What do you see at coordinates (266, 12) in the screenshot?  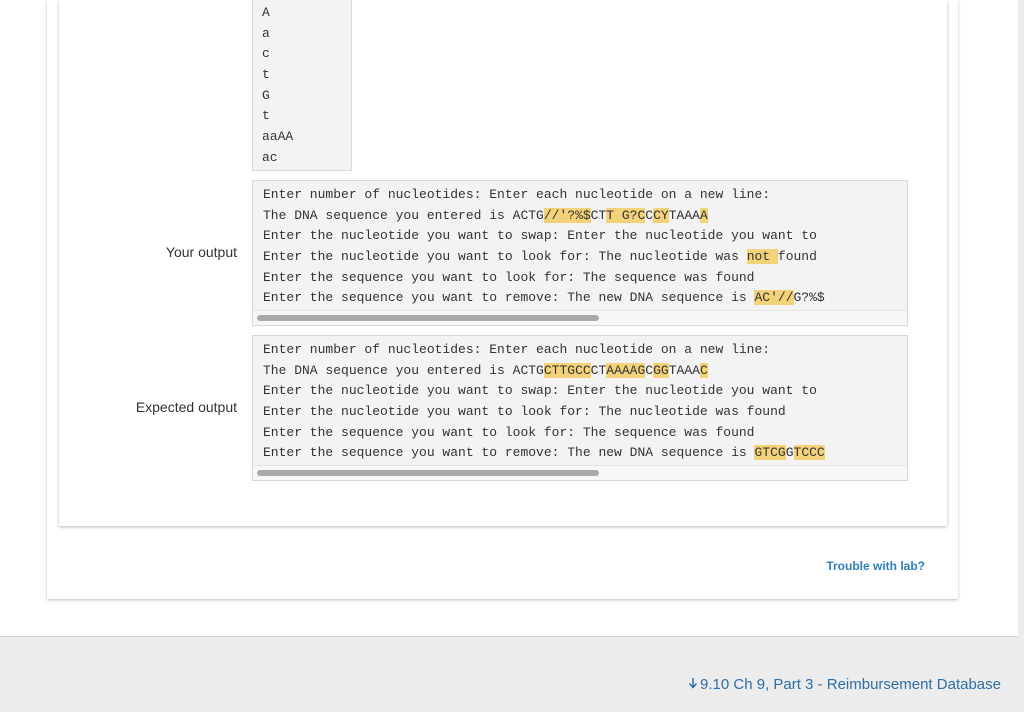 I see `input-line: A` at bounding box center [266, 12].